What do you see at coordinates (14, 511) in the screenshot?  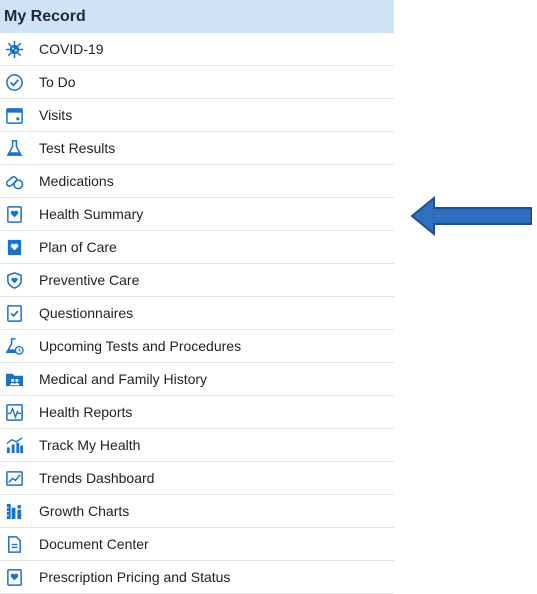 I see `growth-chart-icon` at bounding box center [14, 511].